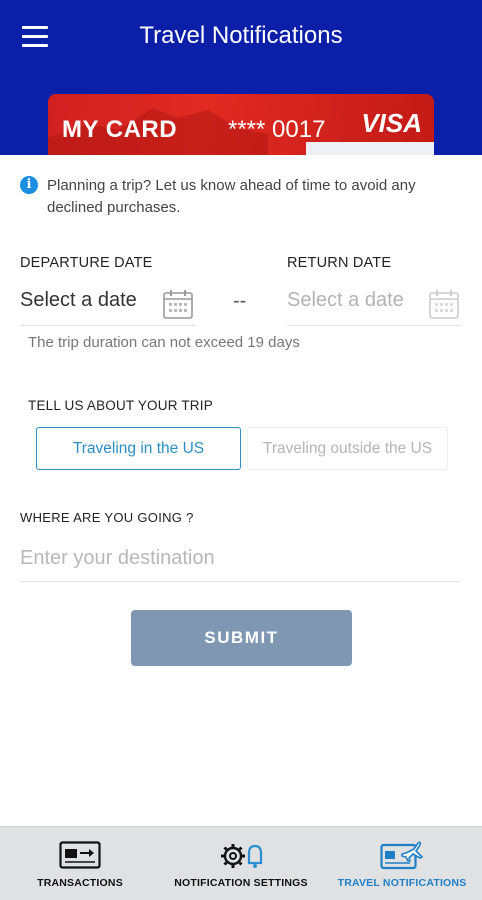  What do you see at coordinates (107, 517) in the screenshot?
I see `destination-label: WHERE ARE YOU GOING ?` at bounding box center [107, 517].